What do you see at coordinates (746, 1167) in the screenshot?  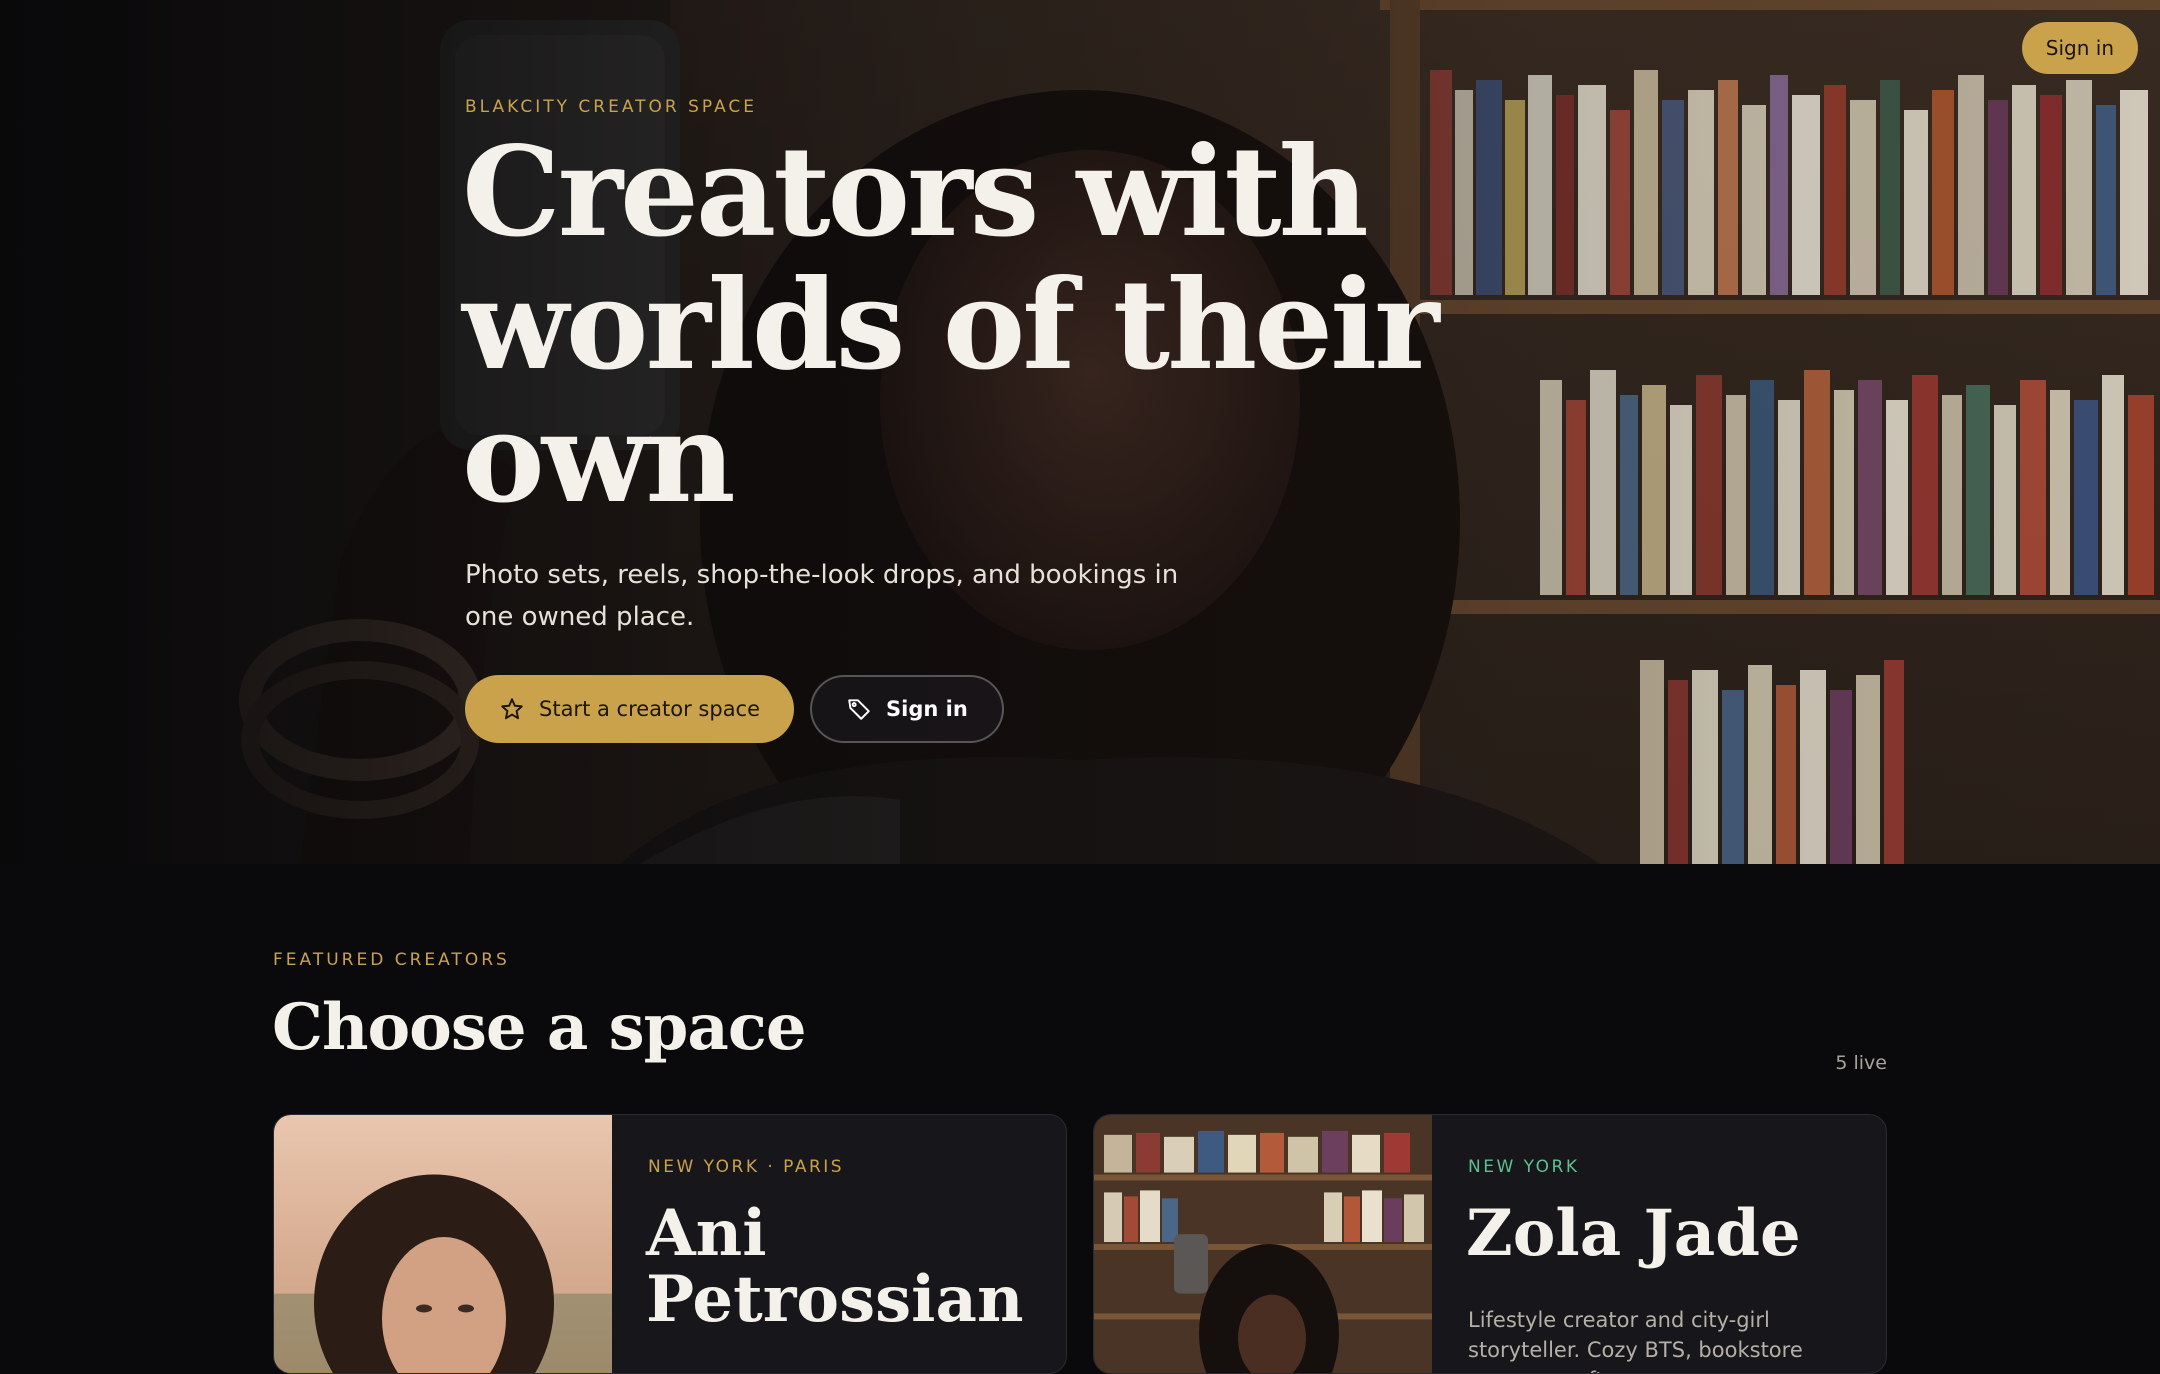 I see `creator-location: NEW YORK · PARIS` at bounding box center [746, 1167].